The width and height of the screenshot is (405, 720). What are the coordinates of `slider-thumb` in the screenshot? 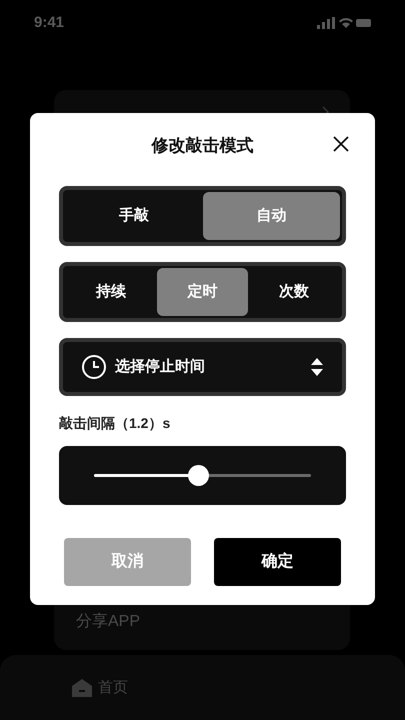 It's located at (199, 475).